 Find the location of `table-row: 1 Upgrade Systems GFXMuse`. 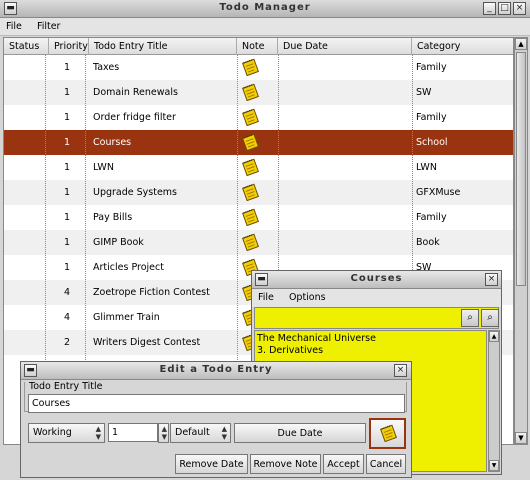

table-row: 1 Upgrade Systems GFXMuse is located at coordinates (258, 192).